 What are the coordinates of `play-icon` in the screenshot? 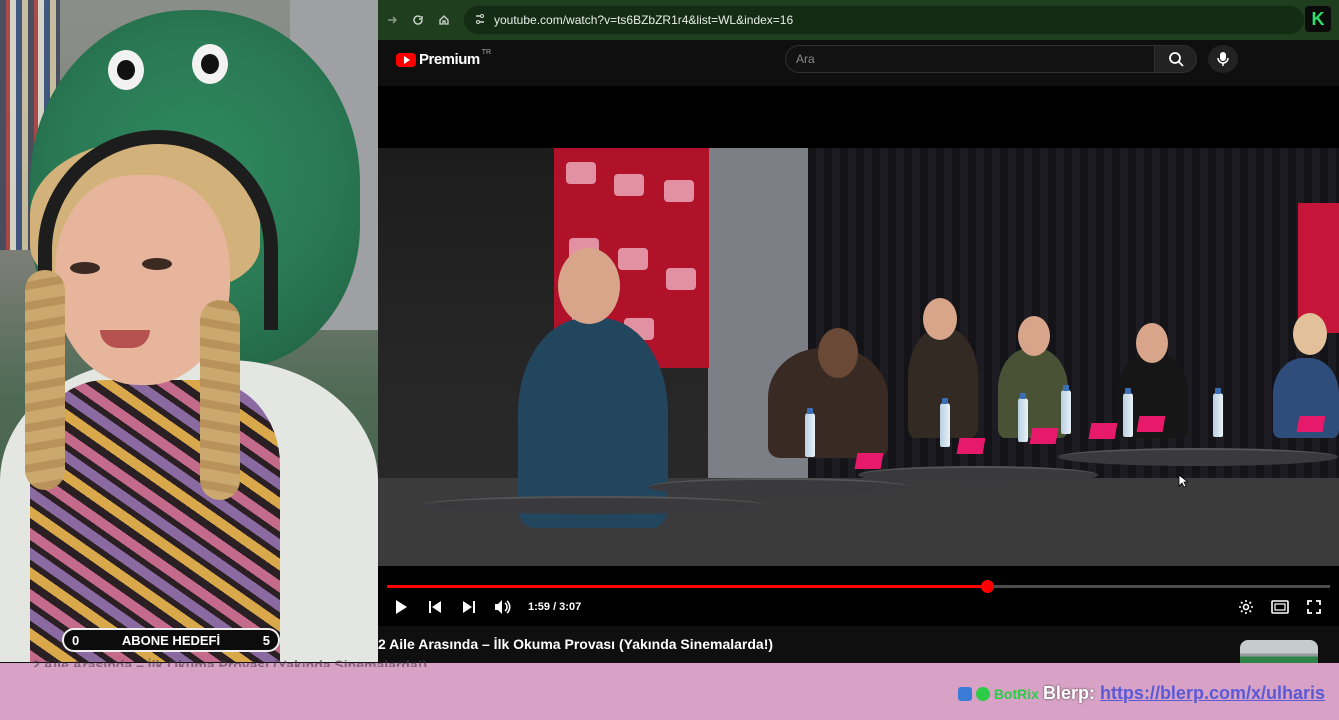 It's located at (401, 607).